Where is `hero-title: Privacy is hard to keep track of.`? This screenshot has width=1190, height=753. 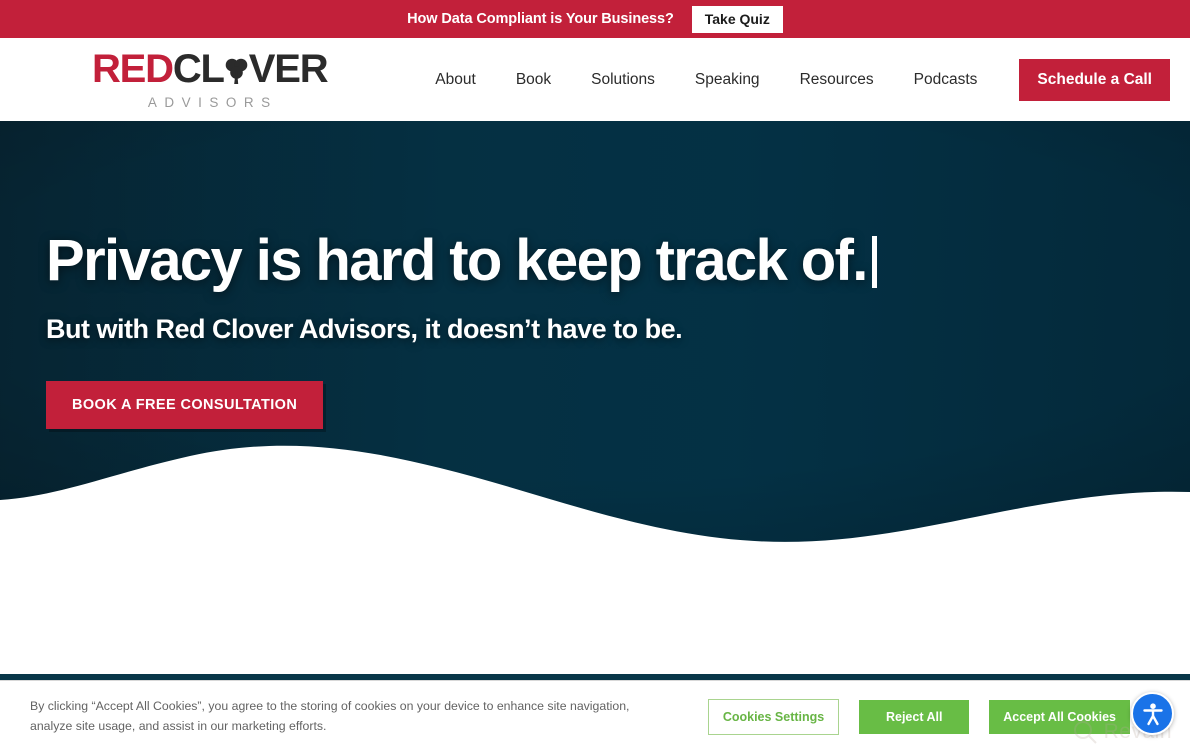 hero-title: Privacy is hard to keep track of. is located at coordinates (461, 260).